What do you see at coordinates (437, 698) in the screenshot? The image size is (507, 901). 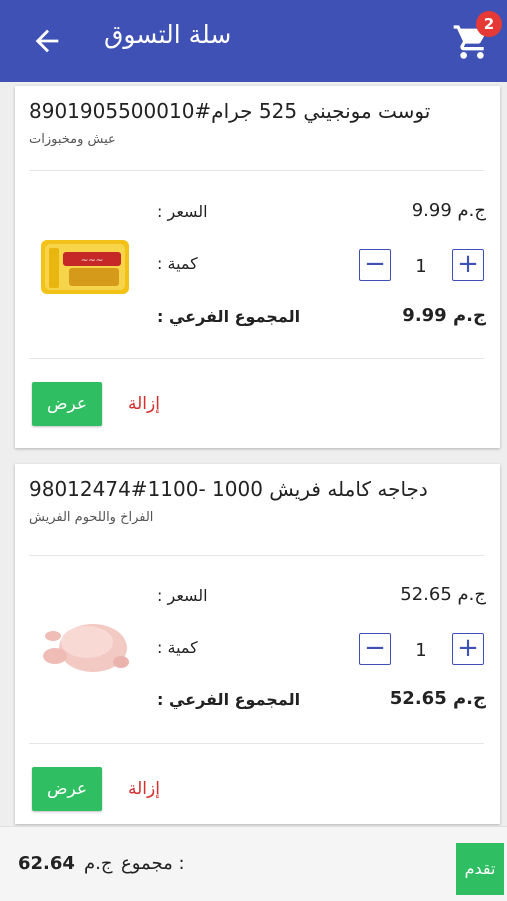 I see `subtotal-value: ج.م 52.65` at bounding box center [437, 698].